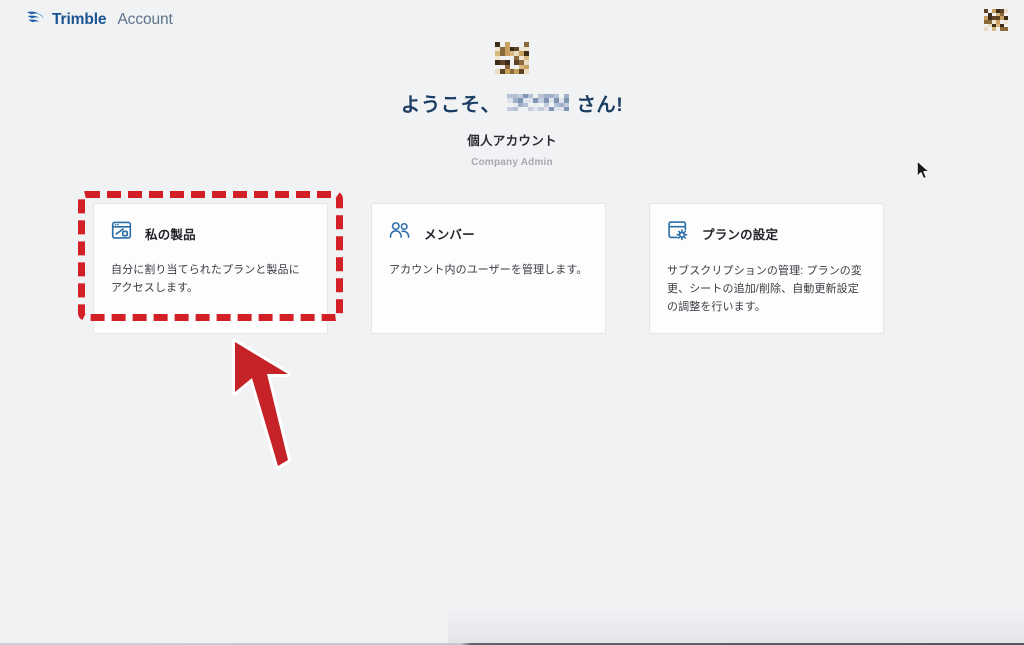 This screenshot has width=1024, height=645. I want to click on brand-logo-group: Trimble Account, so click(99, 20).